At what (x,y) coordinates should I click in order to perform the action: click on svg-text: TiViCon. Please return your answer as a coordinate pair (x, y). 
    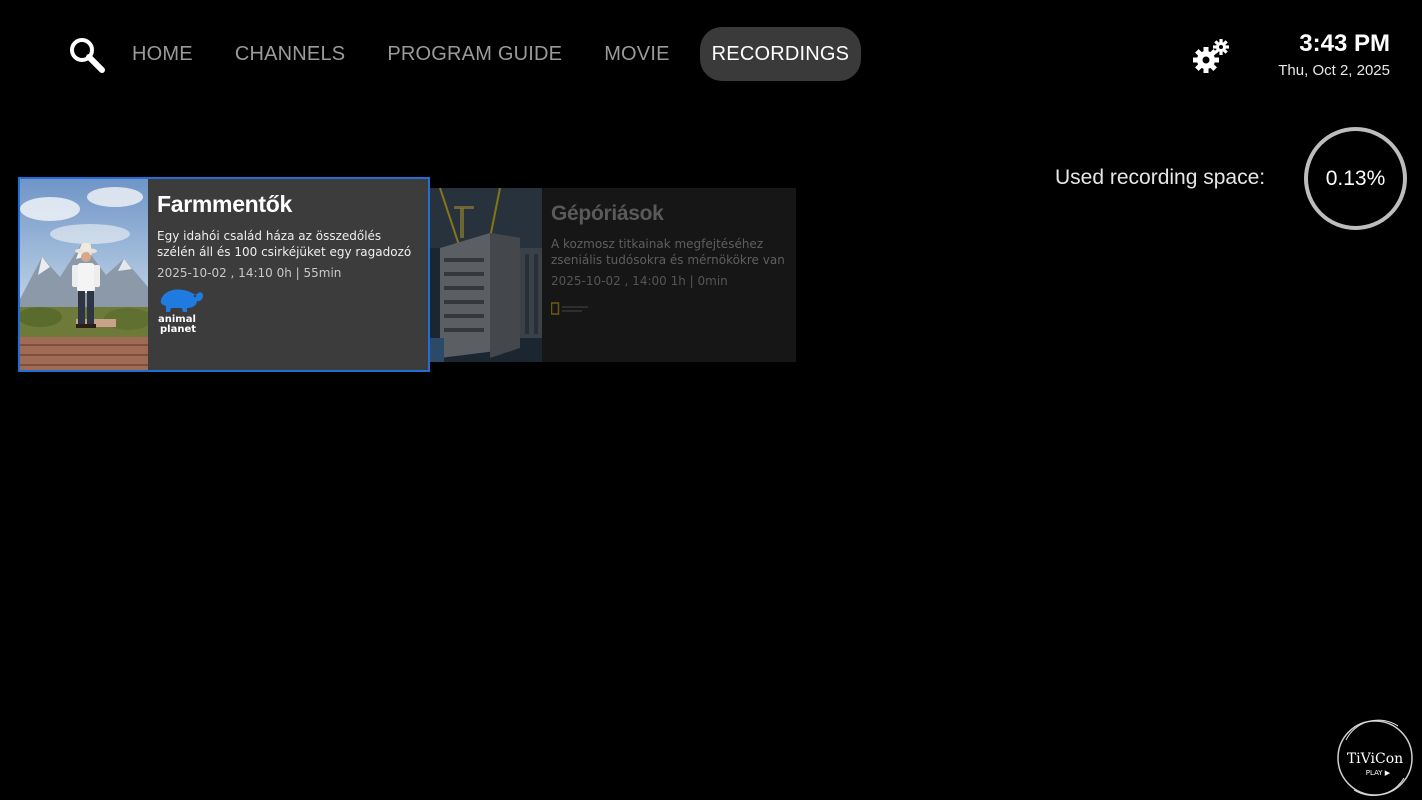
    Looking at the image, I should click on (1375, 759).